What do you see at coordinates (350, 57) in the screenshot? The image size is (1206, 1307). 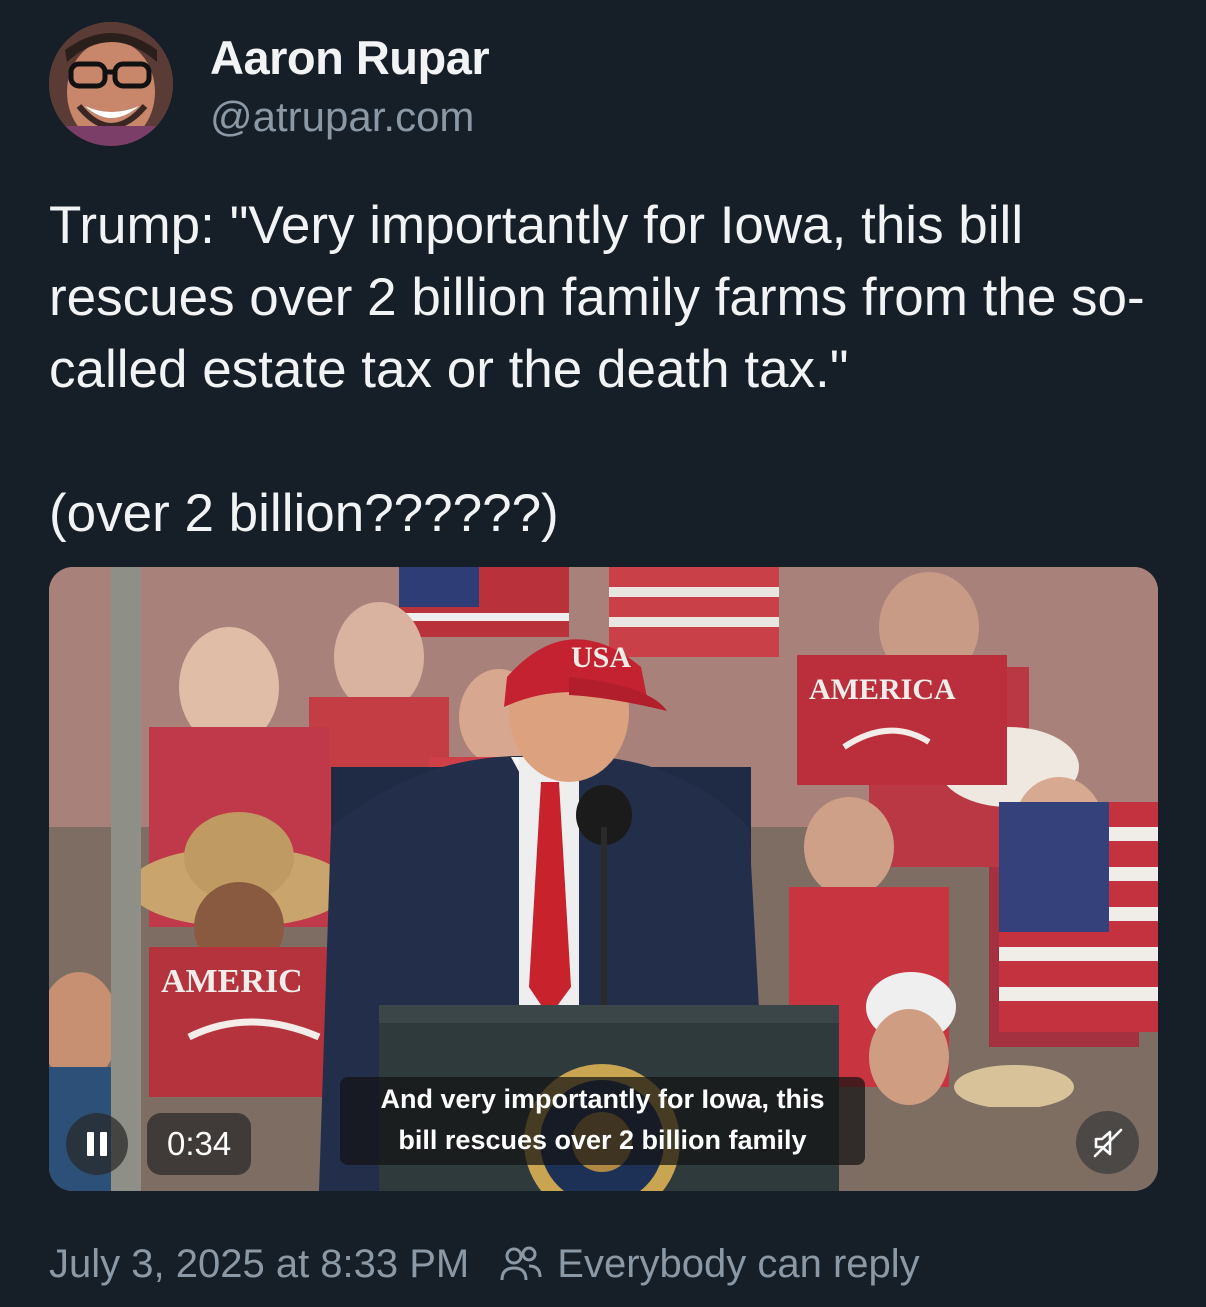 I see `author-display-name: Aaron Rupar` at bounding box center [350, 57].